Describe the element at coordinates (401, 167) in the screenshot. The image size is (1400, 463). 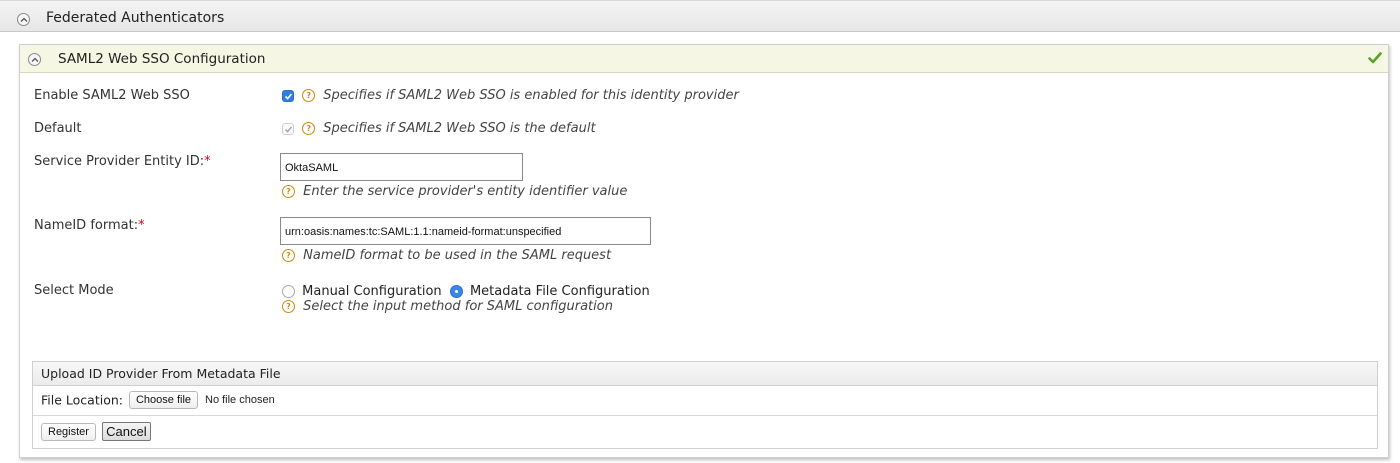
I see `sp-entity-id-input: OktaSAML` at that location.